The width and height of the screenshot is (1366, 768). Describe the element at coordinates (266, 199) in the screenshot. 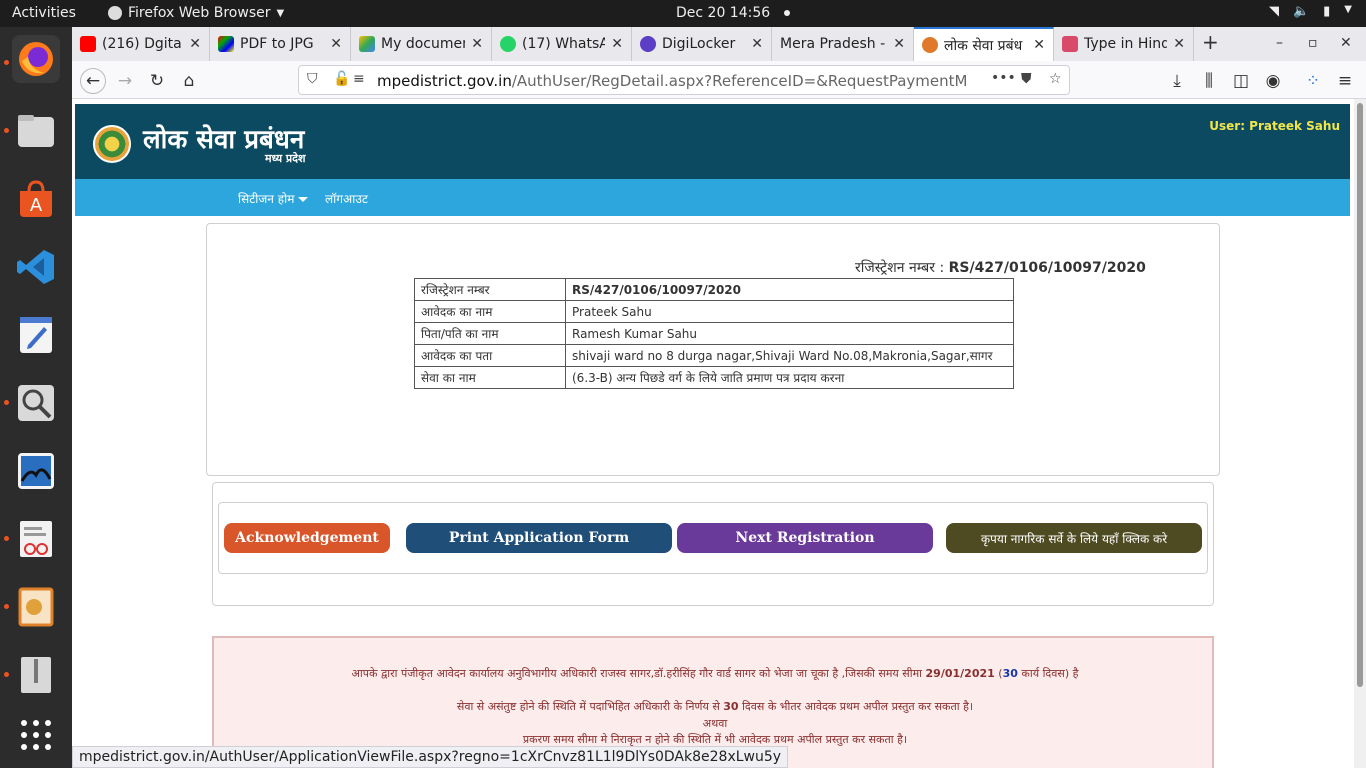

I see `menu-citizen-home-label: सिटीजन होम` at that location.